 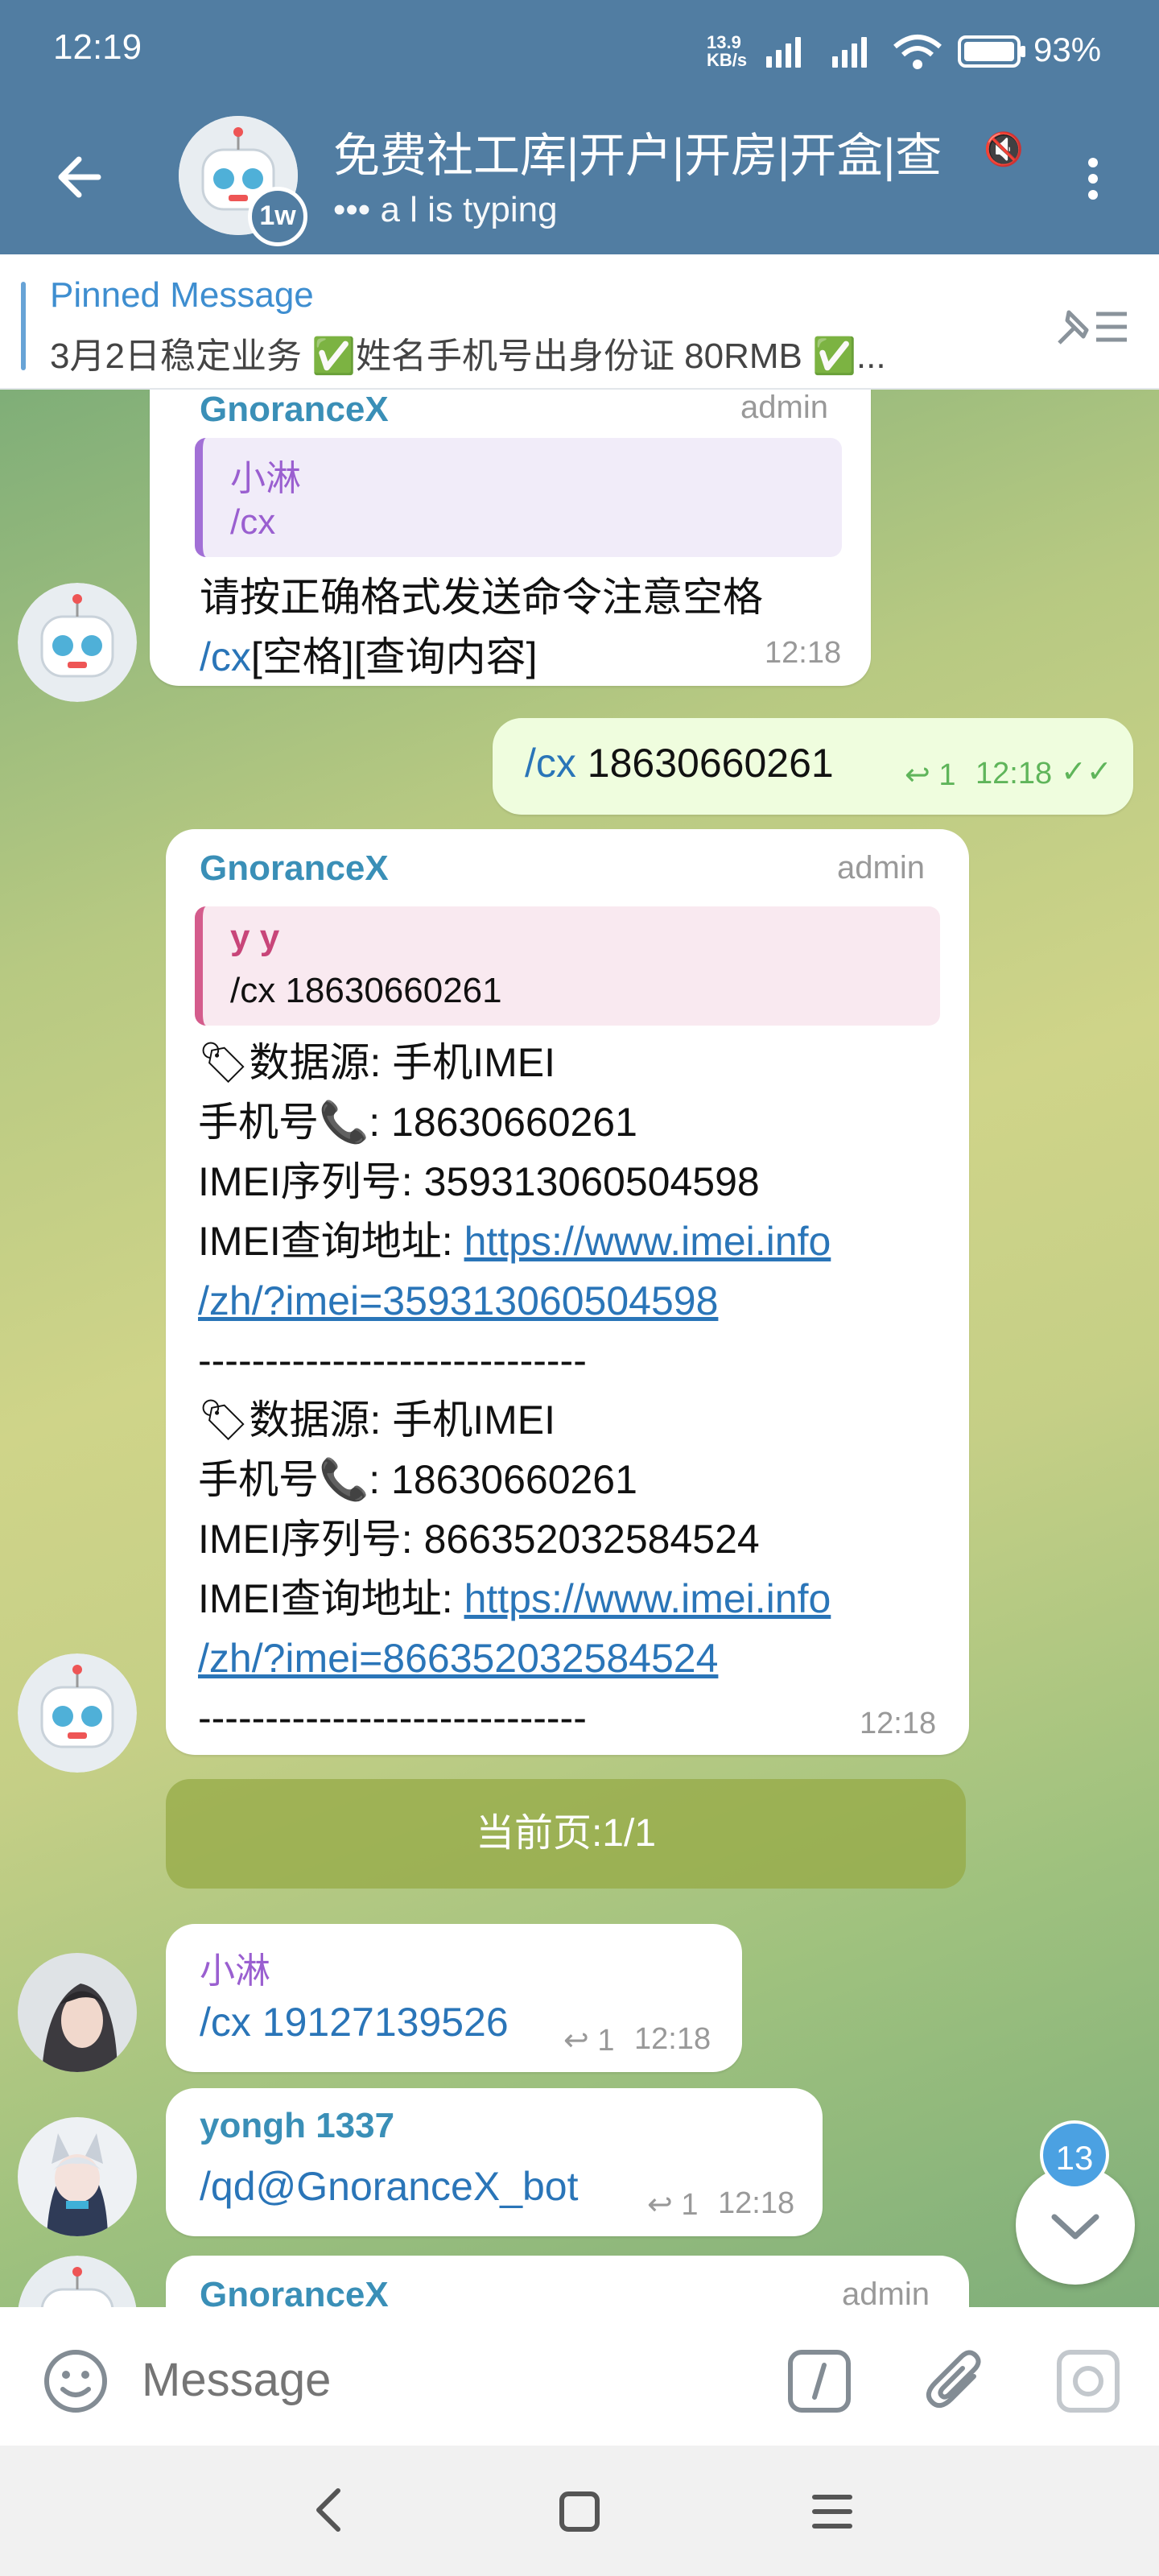 I want to click on paperclip-icon, so click(x=956, y=2381).